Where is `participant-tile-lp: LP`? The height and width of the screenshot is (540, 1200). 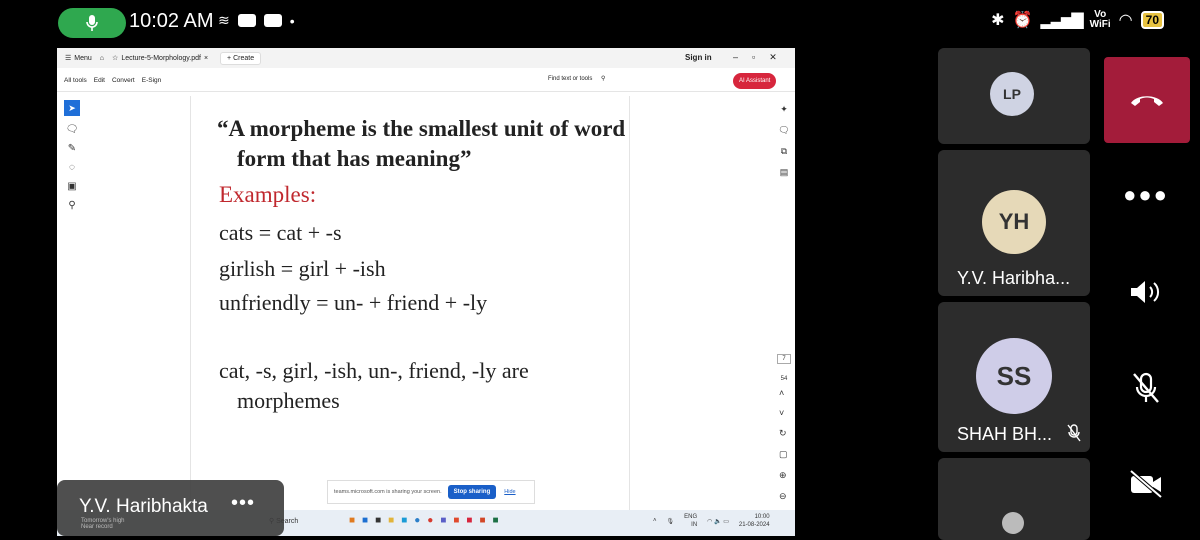
participant-tile-lp: LP is located at coordinates (1014, 96).